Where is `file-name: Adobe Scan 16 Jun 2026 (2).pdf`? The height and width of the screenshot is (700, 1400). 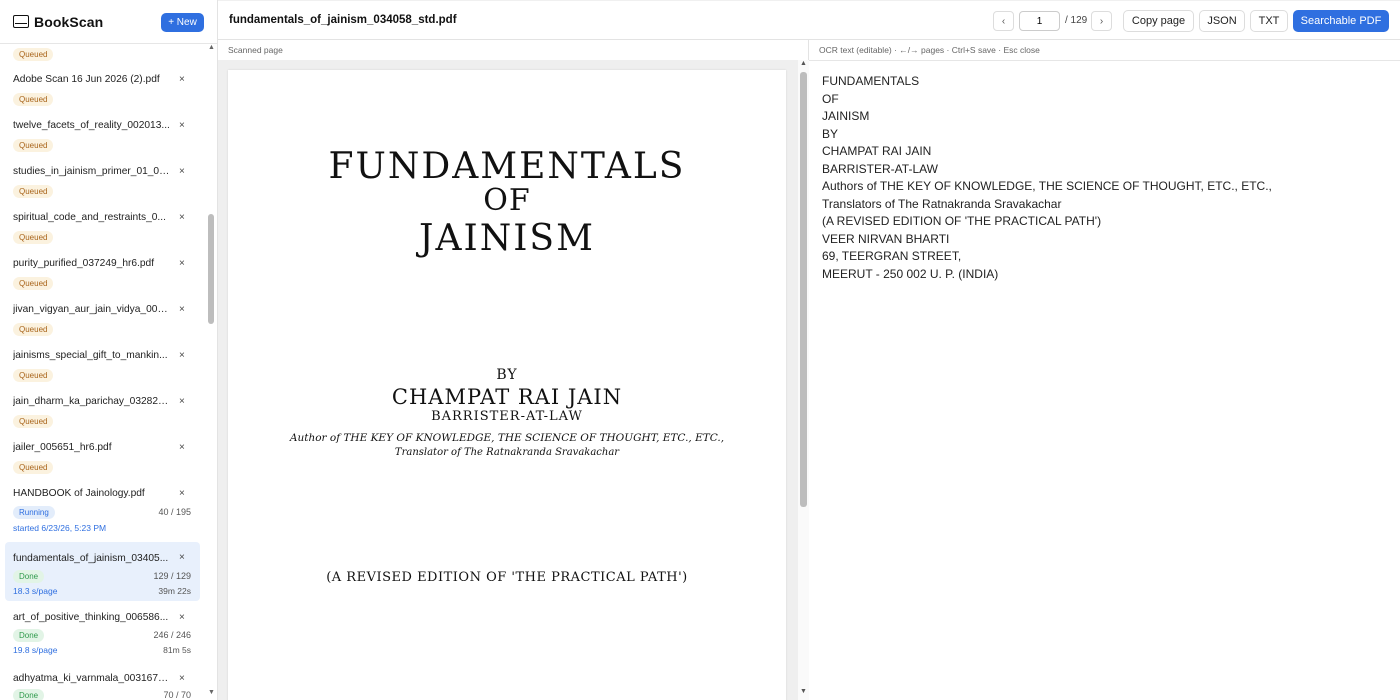 file-name: Adobe Scan 16 Jun 2026 (2).pdf is located at coordinates (86, 79).